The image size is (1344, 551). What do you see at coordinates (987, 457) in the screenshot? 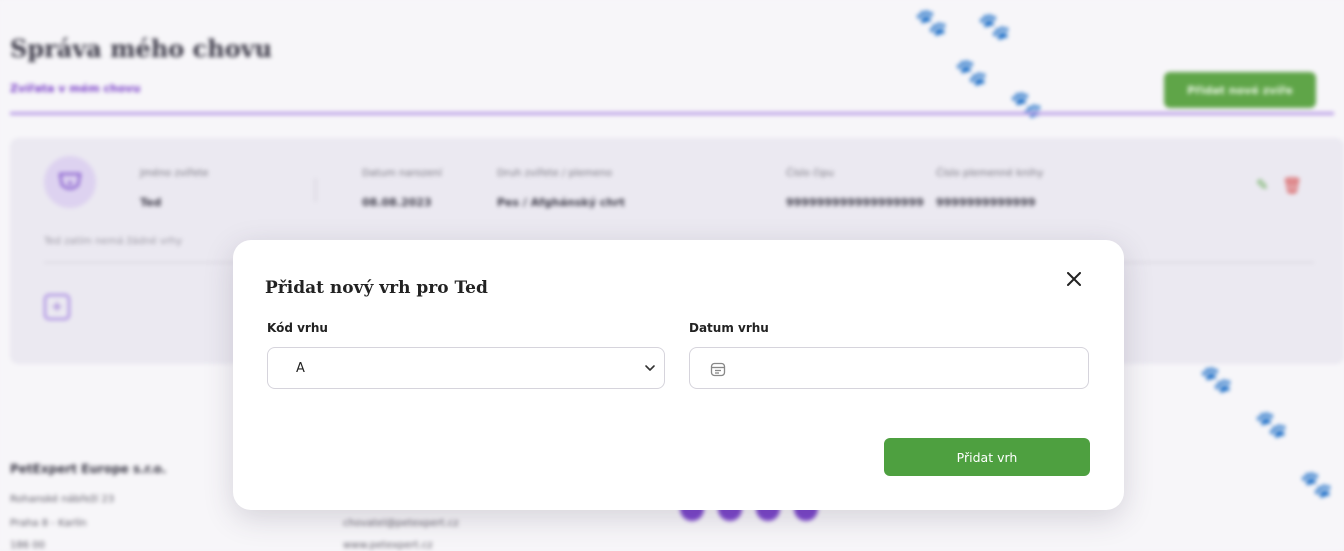
I see `add-litter-submit-button: Přidat vrh` at bounding box center [987, 457].